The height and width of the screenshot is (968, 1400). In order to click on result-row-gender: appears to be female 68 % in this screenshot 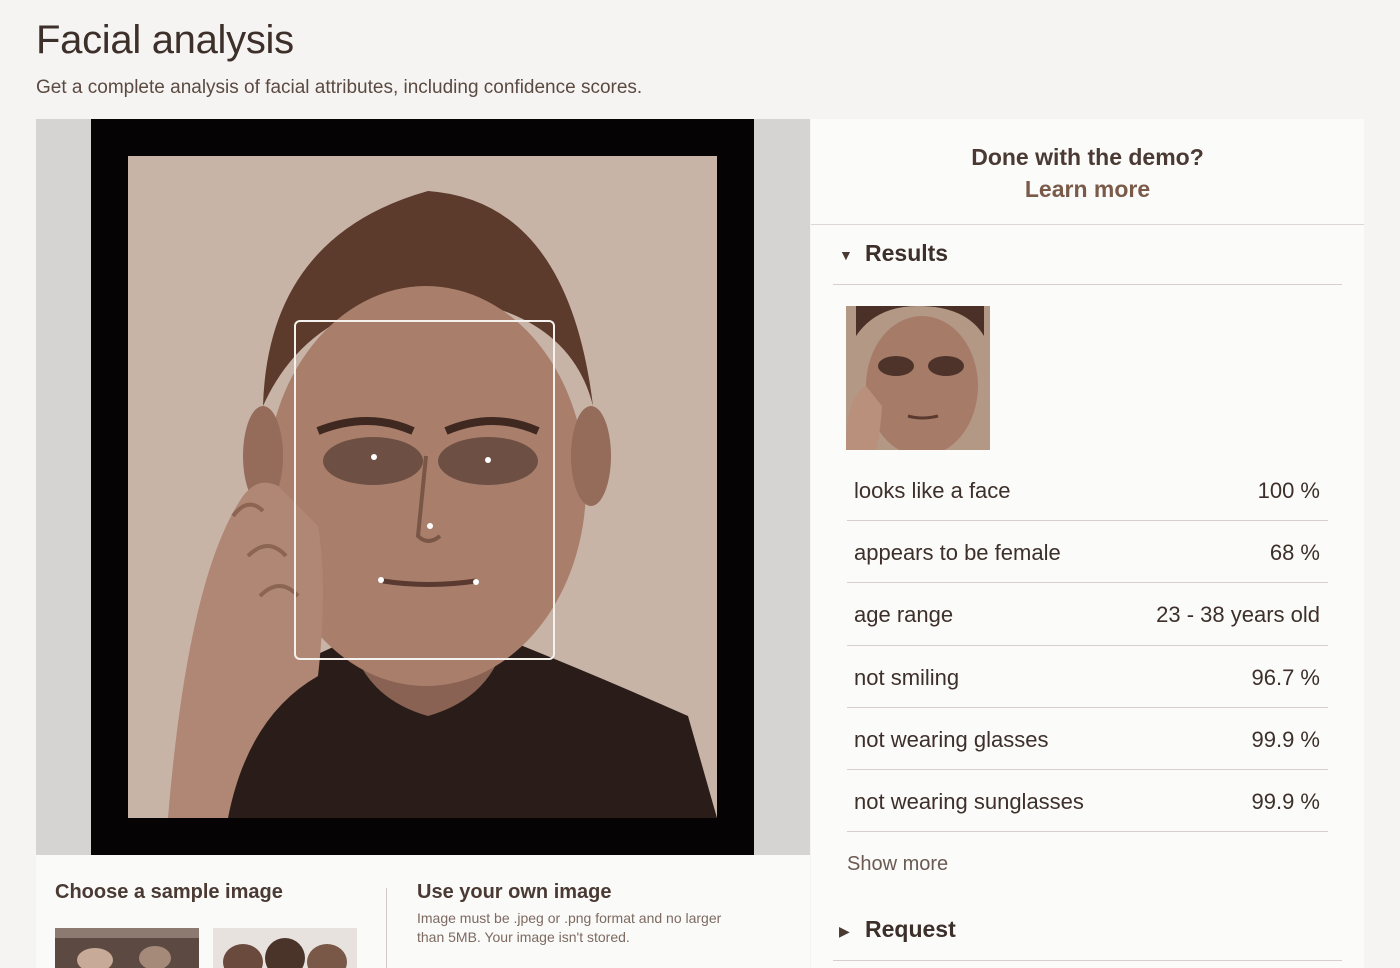, I will do `click(1087, 552)`.